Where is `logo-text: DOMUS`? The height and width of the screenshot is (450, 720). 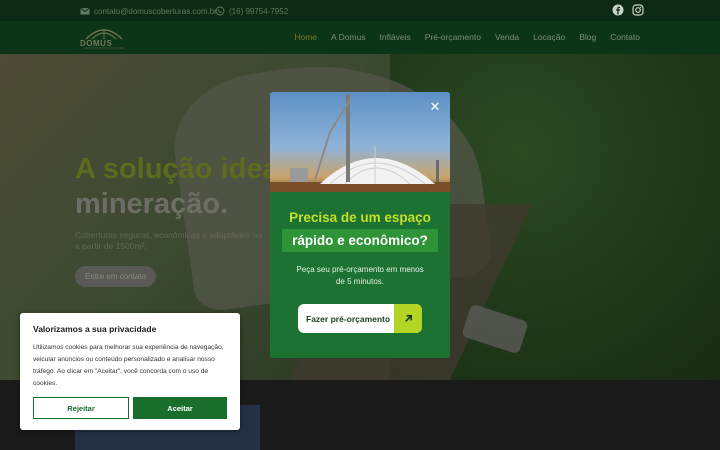
logo-text: DOMUS is located at coordinates (96, 43).